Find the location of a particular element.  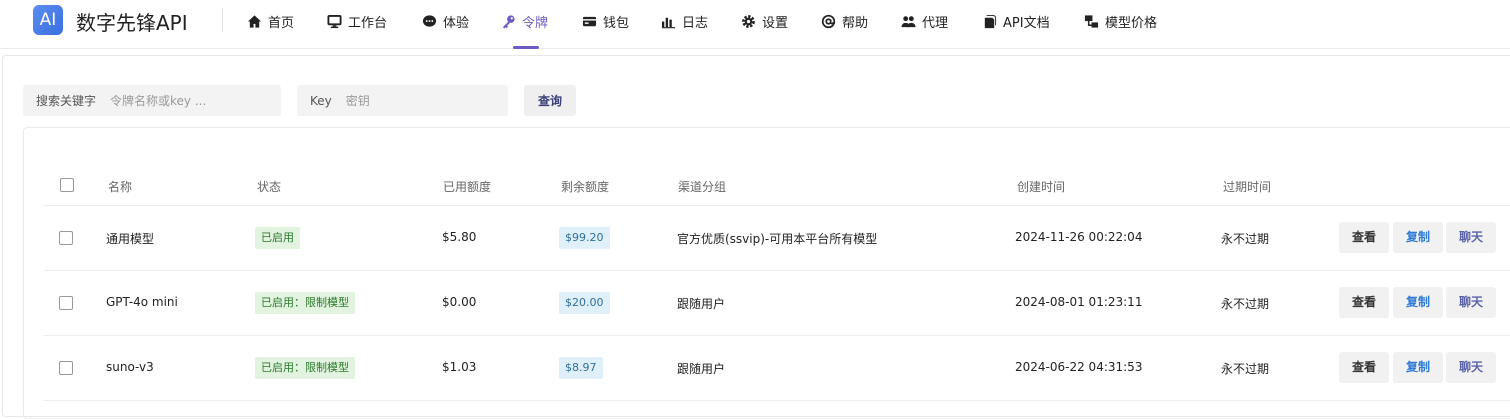

created-time: 2024-11-26 00:22:04 is located at coordinates (1079, 237).